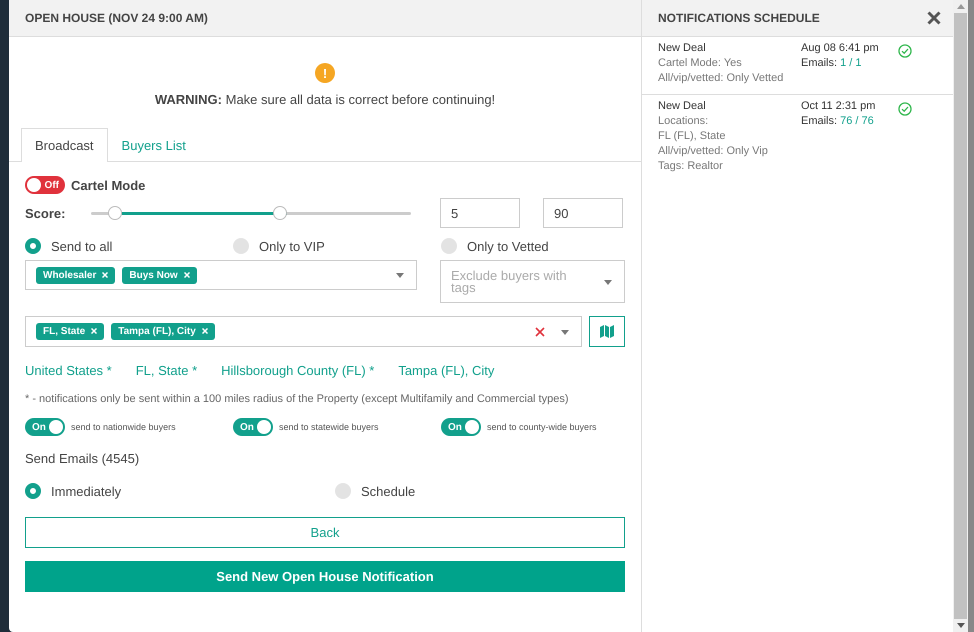  I want to click on warning-icon: !, so click(325, 73).